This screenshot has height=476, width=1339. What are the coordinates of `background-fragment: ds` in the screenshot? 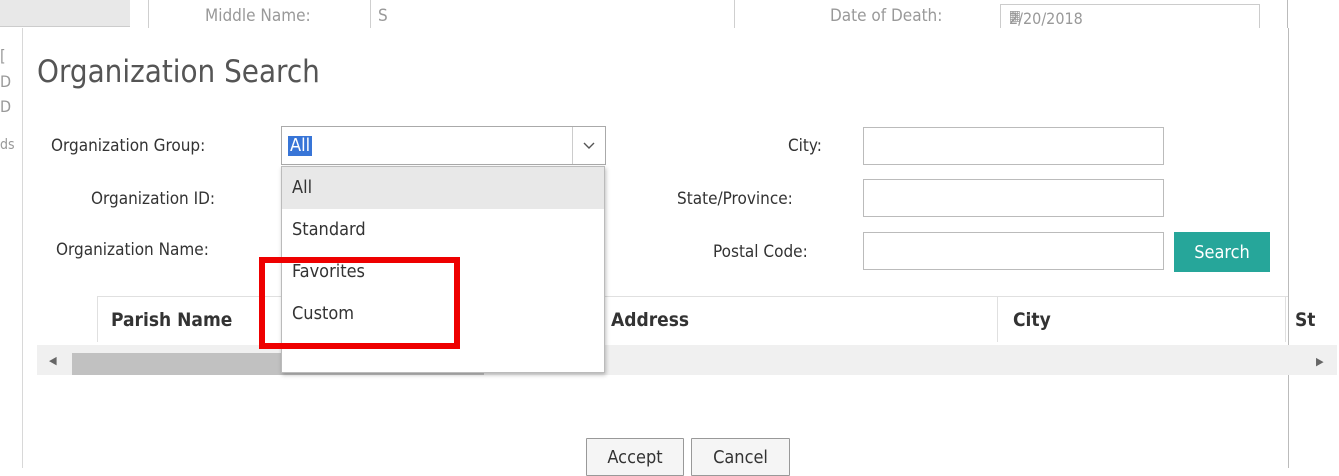 It's located at (7, 145).